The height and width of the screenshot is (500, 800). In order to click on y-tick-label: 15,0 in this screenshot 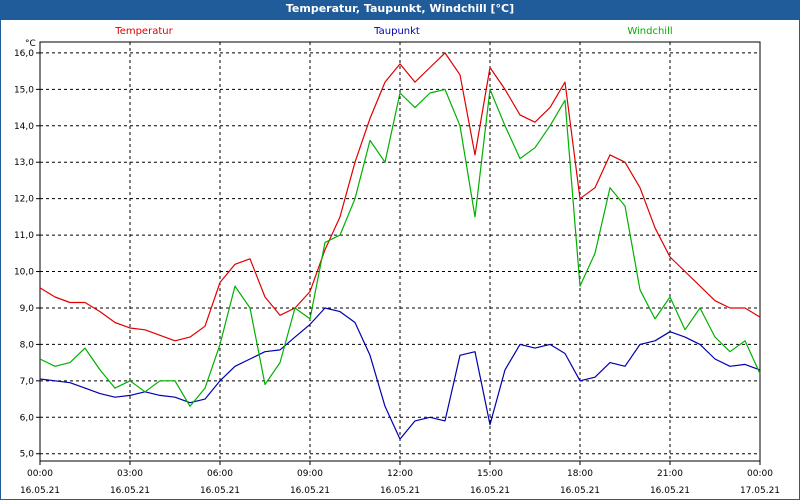, I will do `click(24, 90)`.